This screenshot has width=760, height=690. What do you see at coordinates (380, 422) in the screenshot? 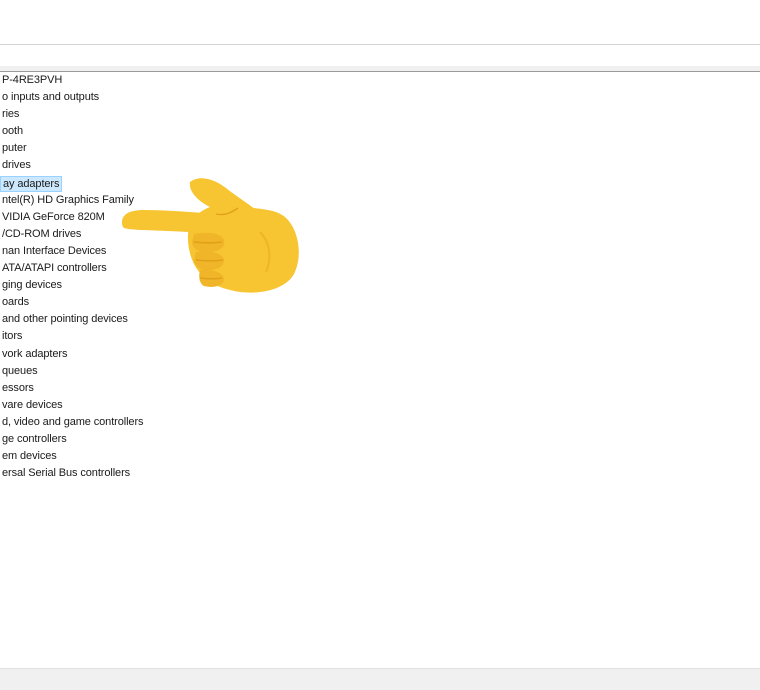
I see `tree-item-sound-video-game: d, video and game controllers` at bounding box center [380, 422].